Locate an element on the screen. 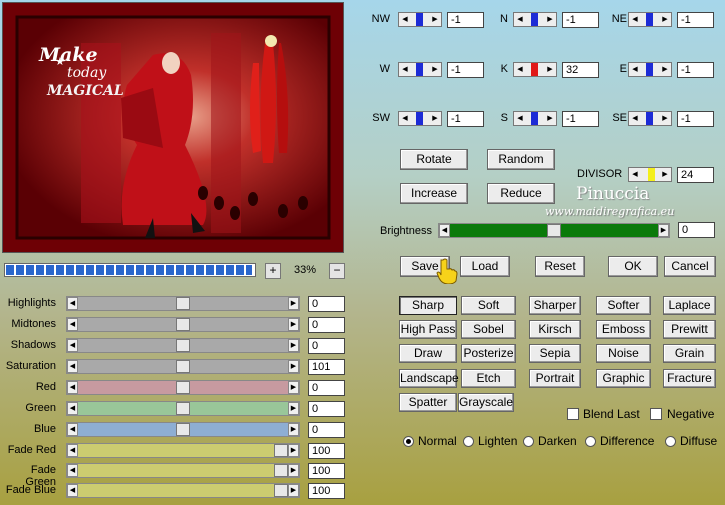  red-thumb is located at coordinates (183, 387).